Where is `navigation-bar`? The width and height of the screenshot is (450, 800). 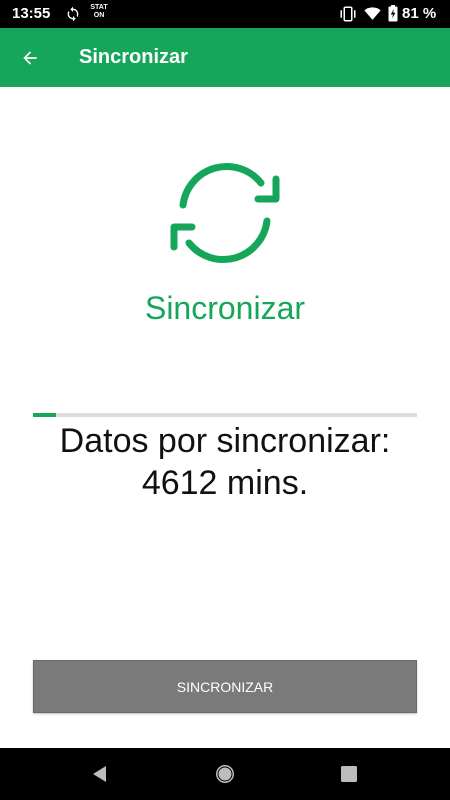 navigation-bar is located at coordinates (225, 774).